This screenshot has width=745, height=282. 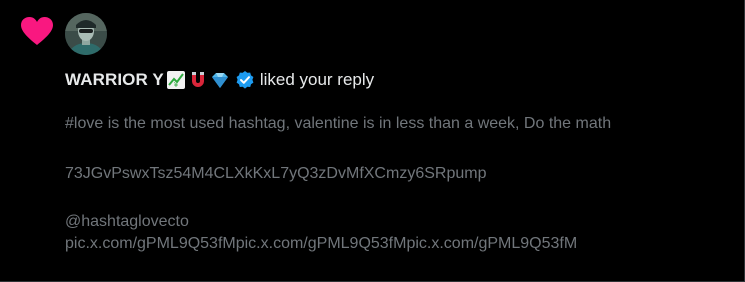 What do you see at coordinates (317, 79) in the screenshot?
I see `notification-action-text: liked your reply` at bounding box center [317, 79].